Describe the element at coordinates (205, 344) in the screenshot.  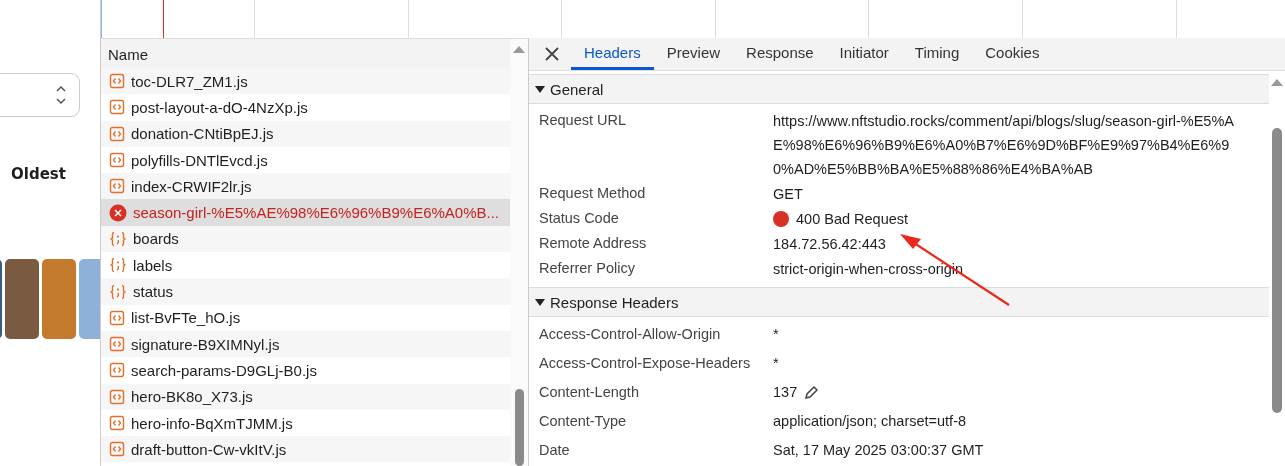
I see `request-name: signature-B9XIMNyl.js` at that location.